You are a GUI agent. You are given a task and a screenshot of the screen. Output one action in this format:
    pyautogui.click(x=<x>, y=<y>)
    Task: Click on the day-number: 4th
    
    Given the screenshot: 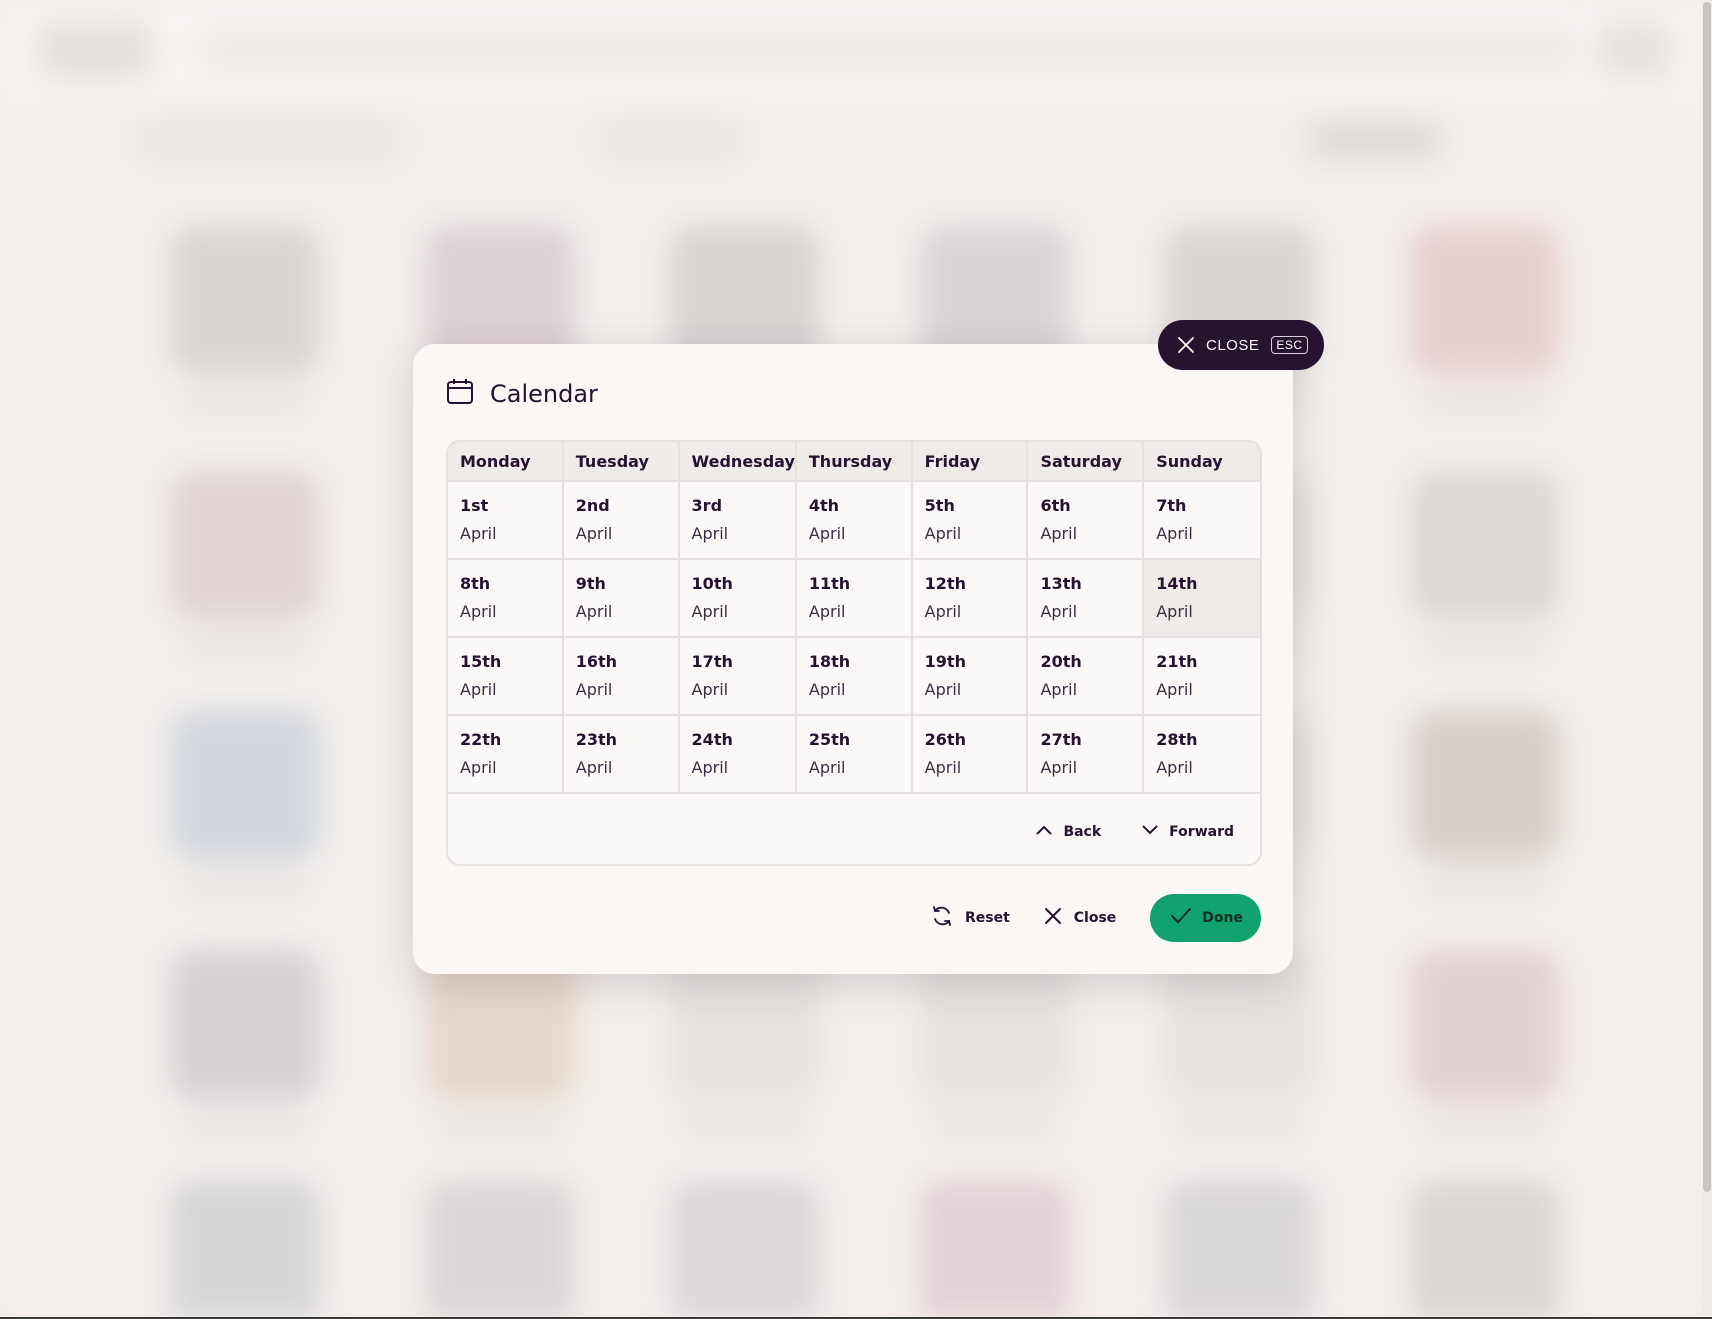 What is the action you would take?
    pyautogui.click(x=824, y=505)
    